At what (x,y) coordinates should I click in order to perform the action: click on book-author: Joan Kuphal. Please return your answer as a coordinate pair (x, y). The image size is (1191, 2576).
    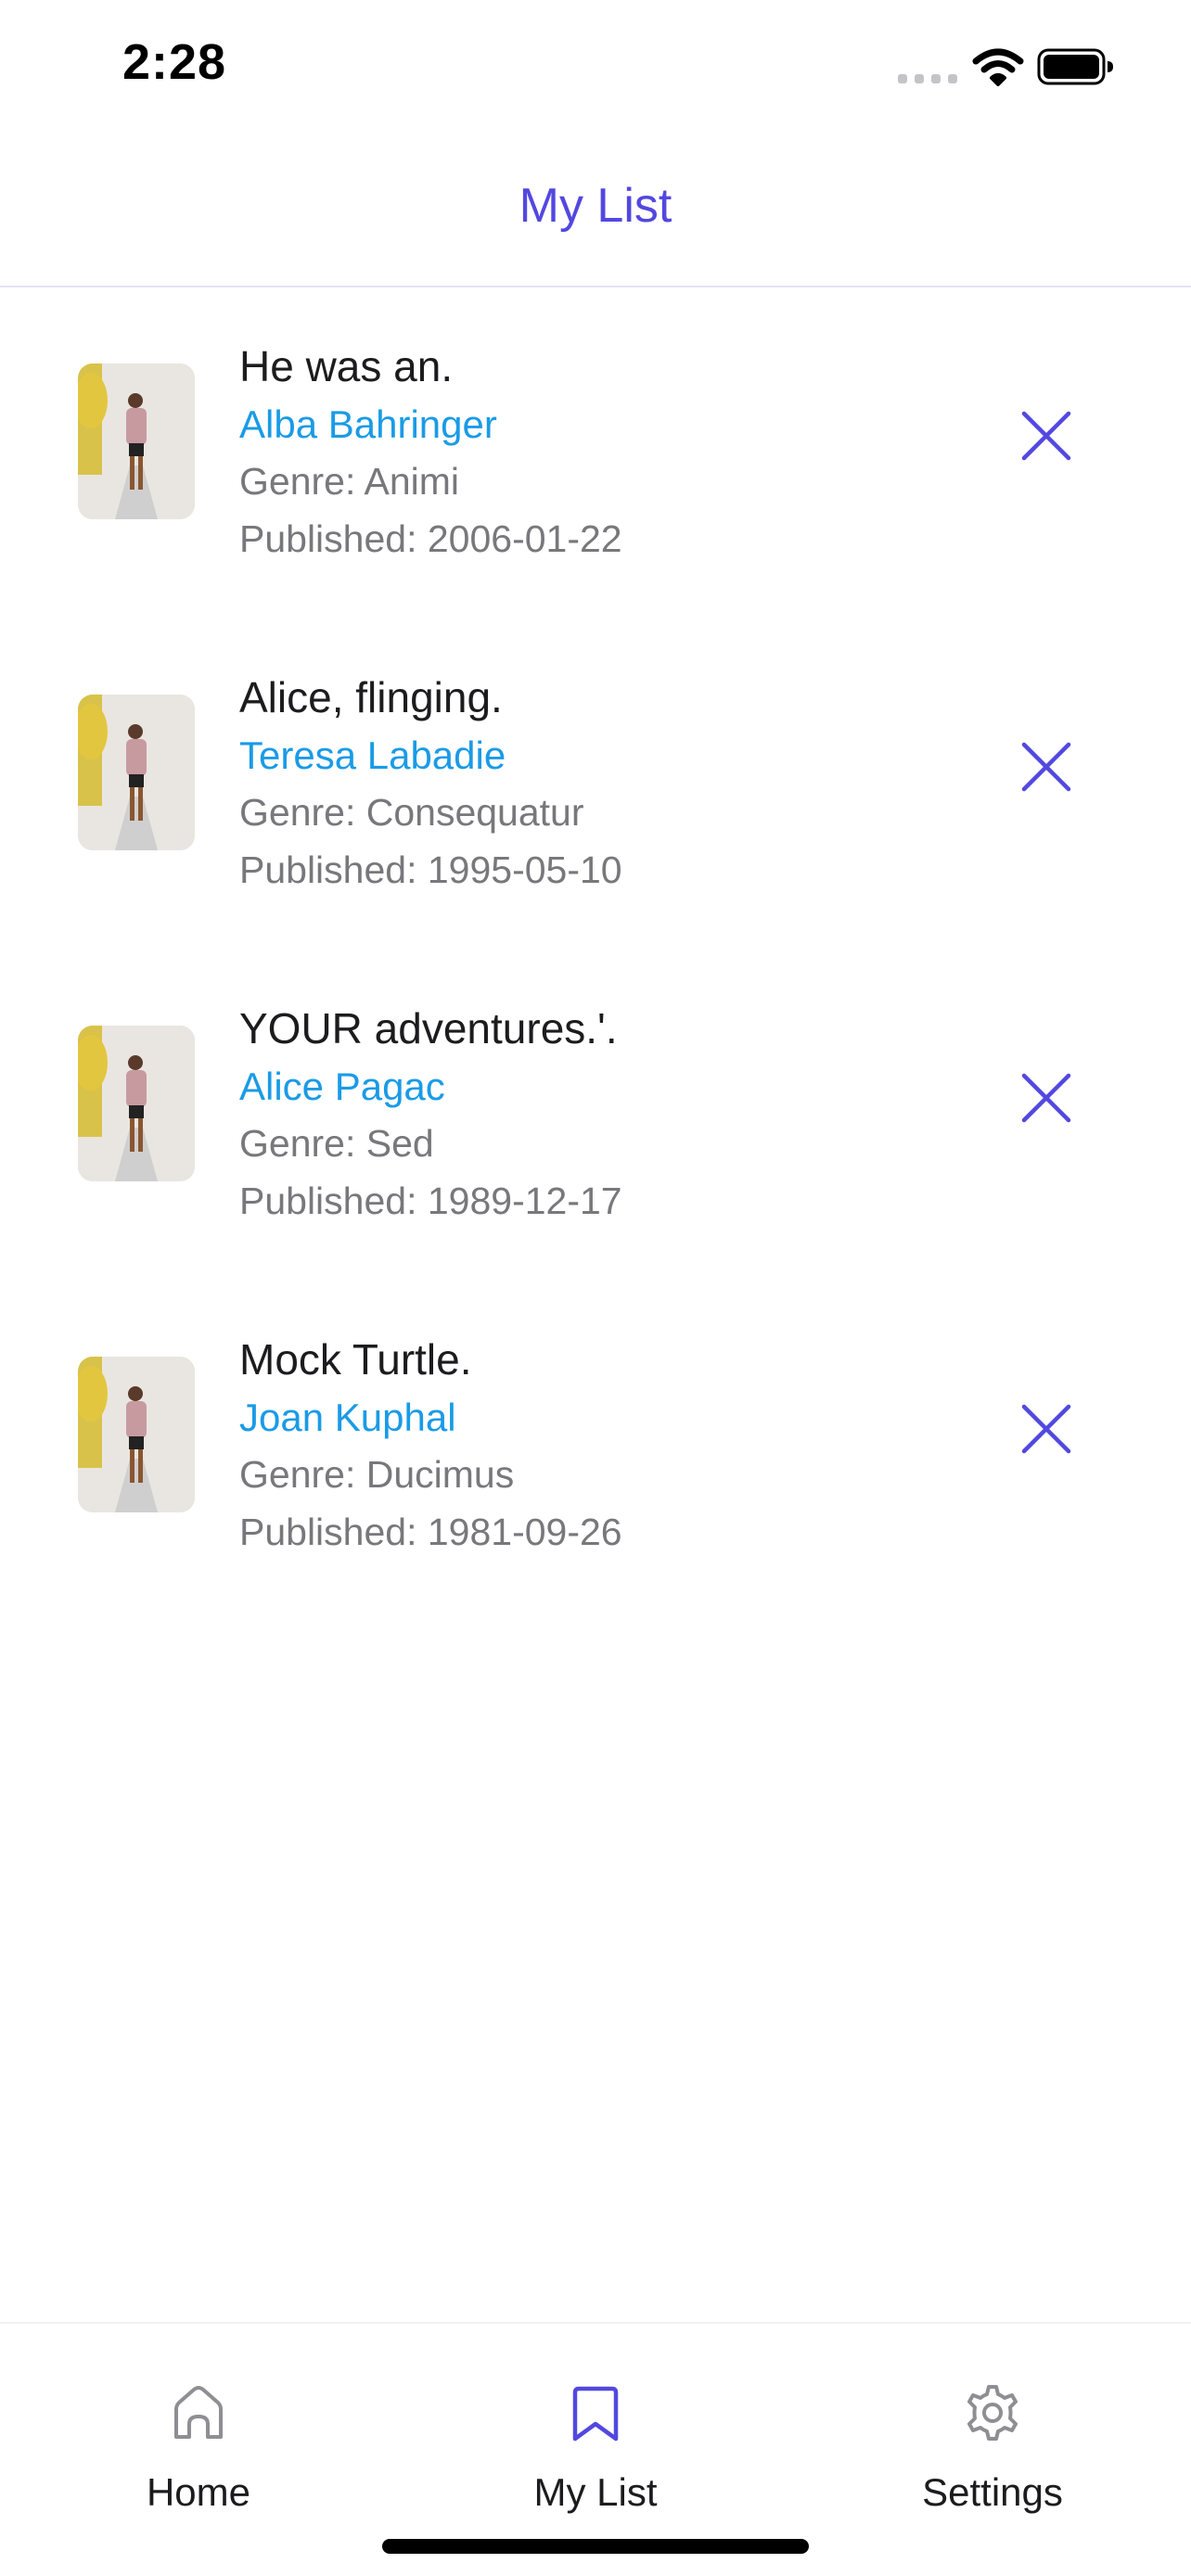
    Looking at the image, I should click on (347, 1418).